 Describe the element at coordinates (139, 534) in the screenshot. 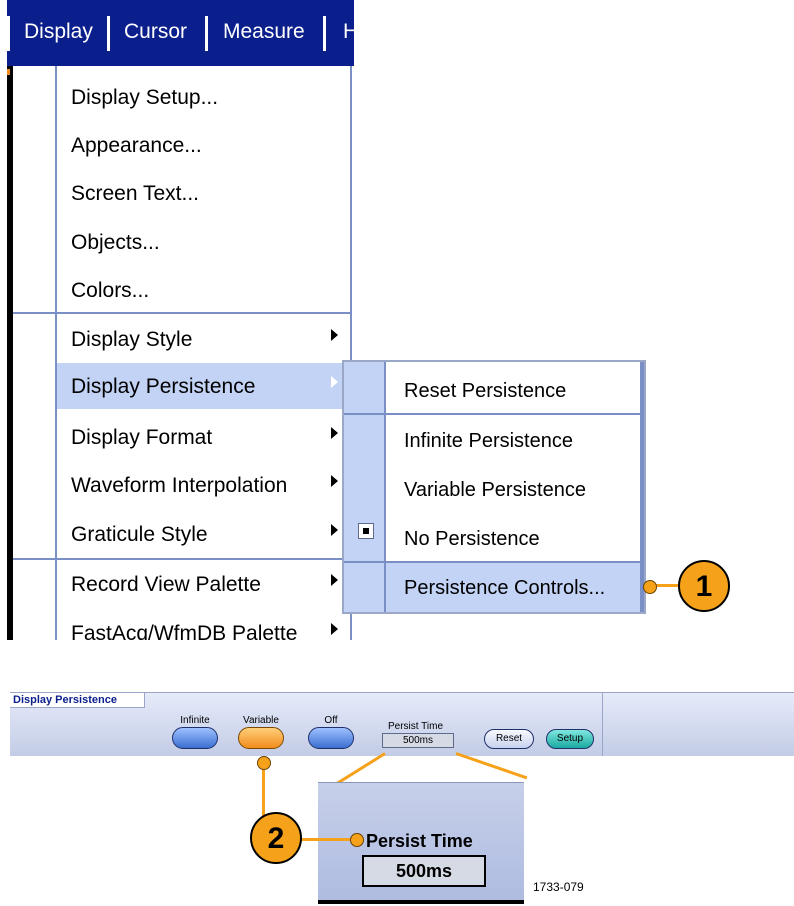

I see `menu-item-label: Graticule Style` at that location.